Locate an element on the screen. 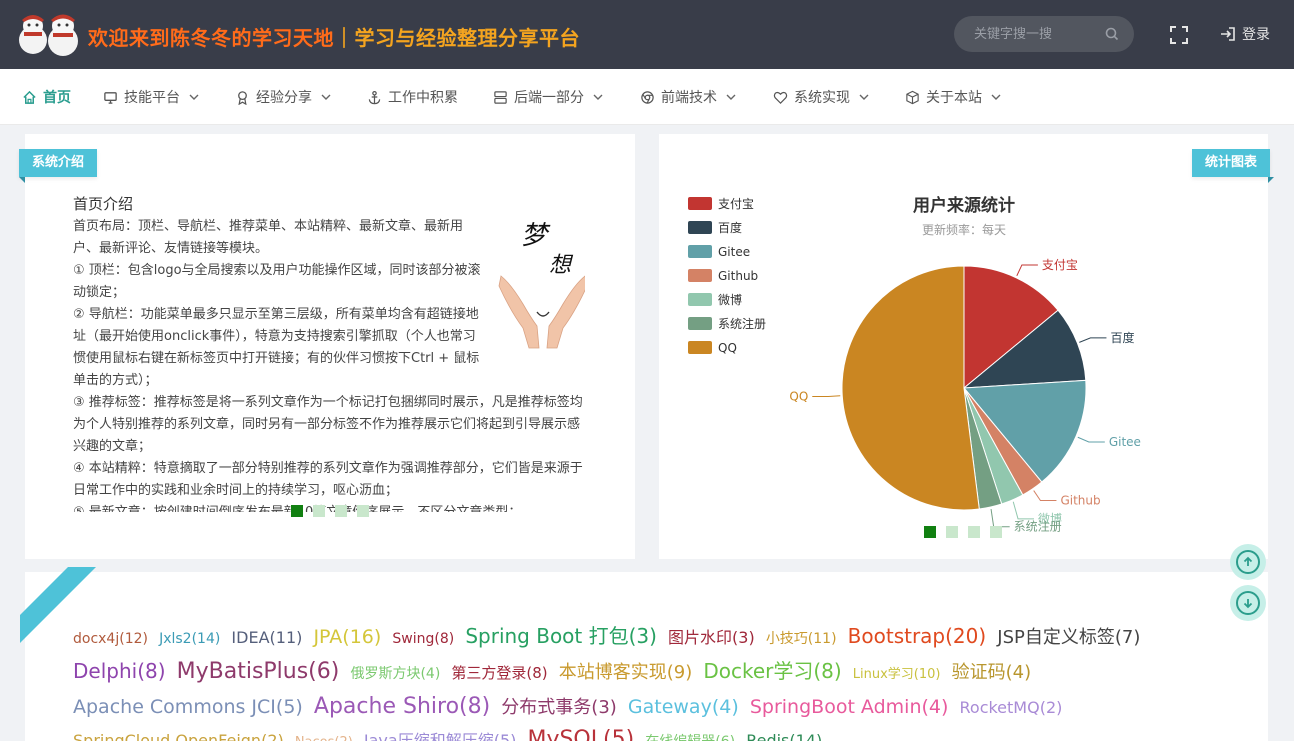  pie-slice is located at coordinates (910, 388).